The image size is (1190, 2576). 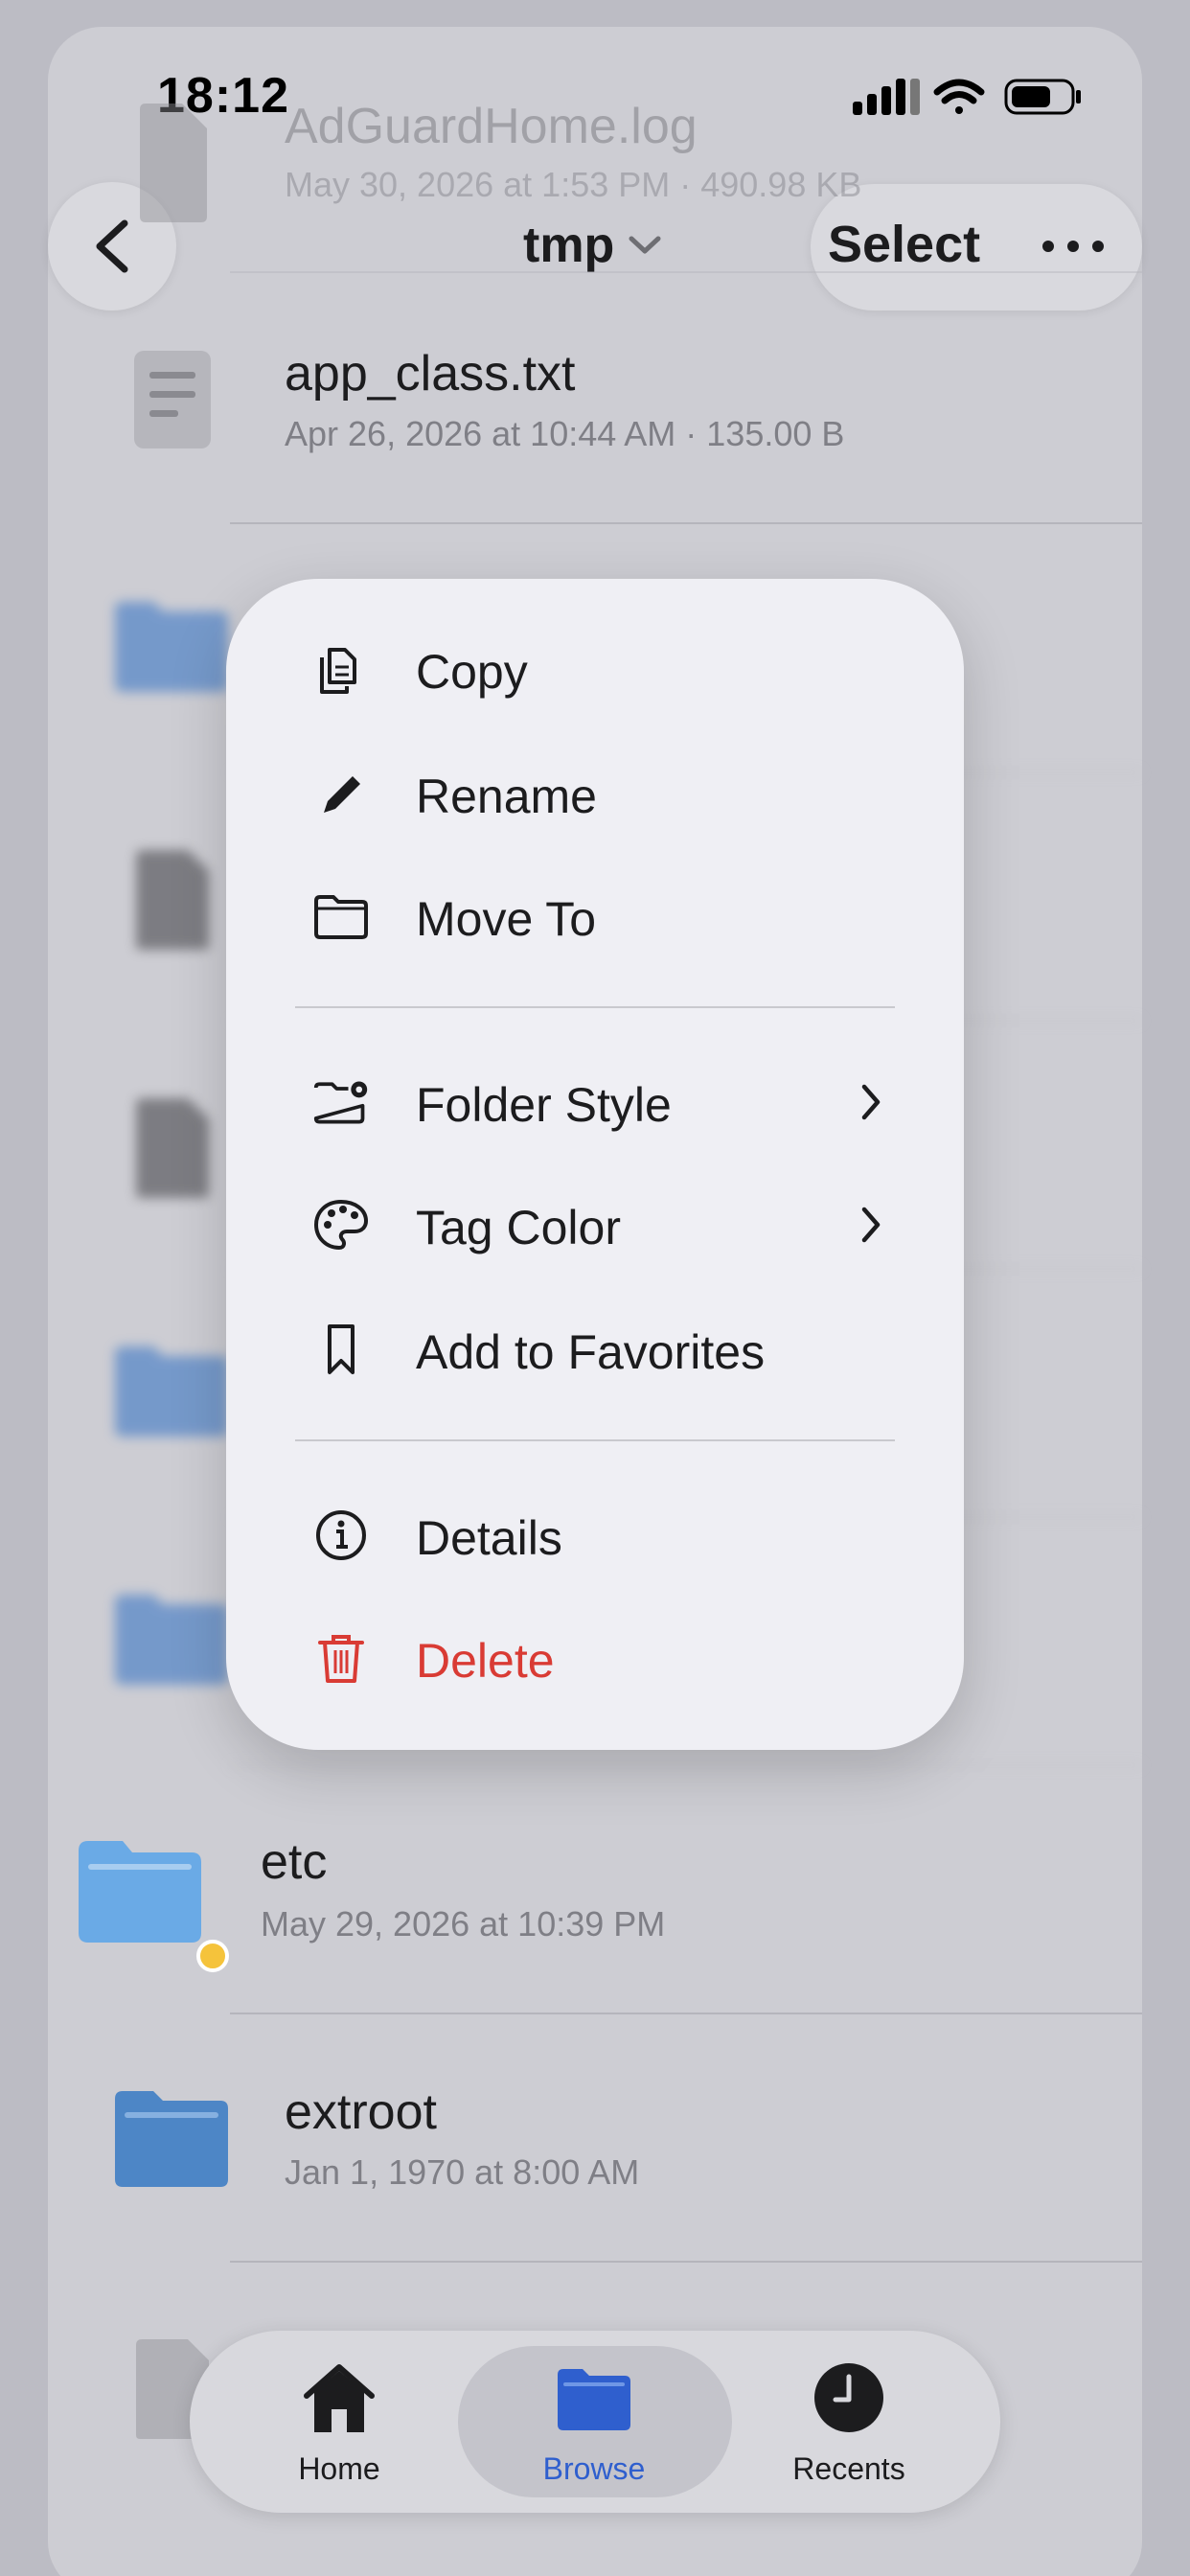 I want to click on info-icon, so click(x=341, y=1535).